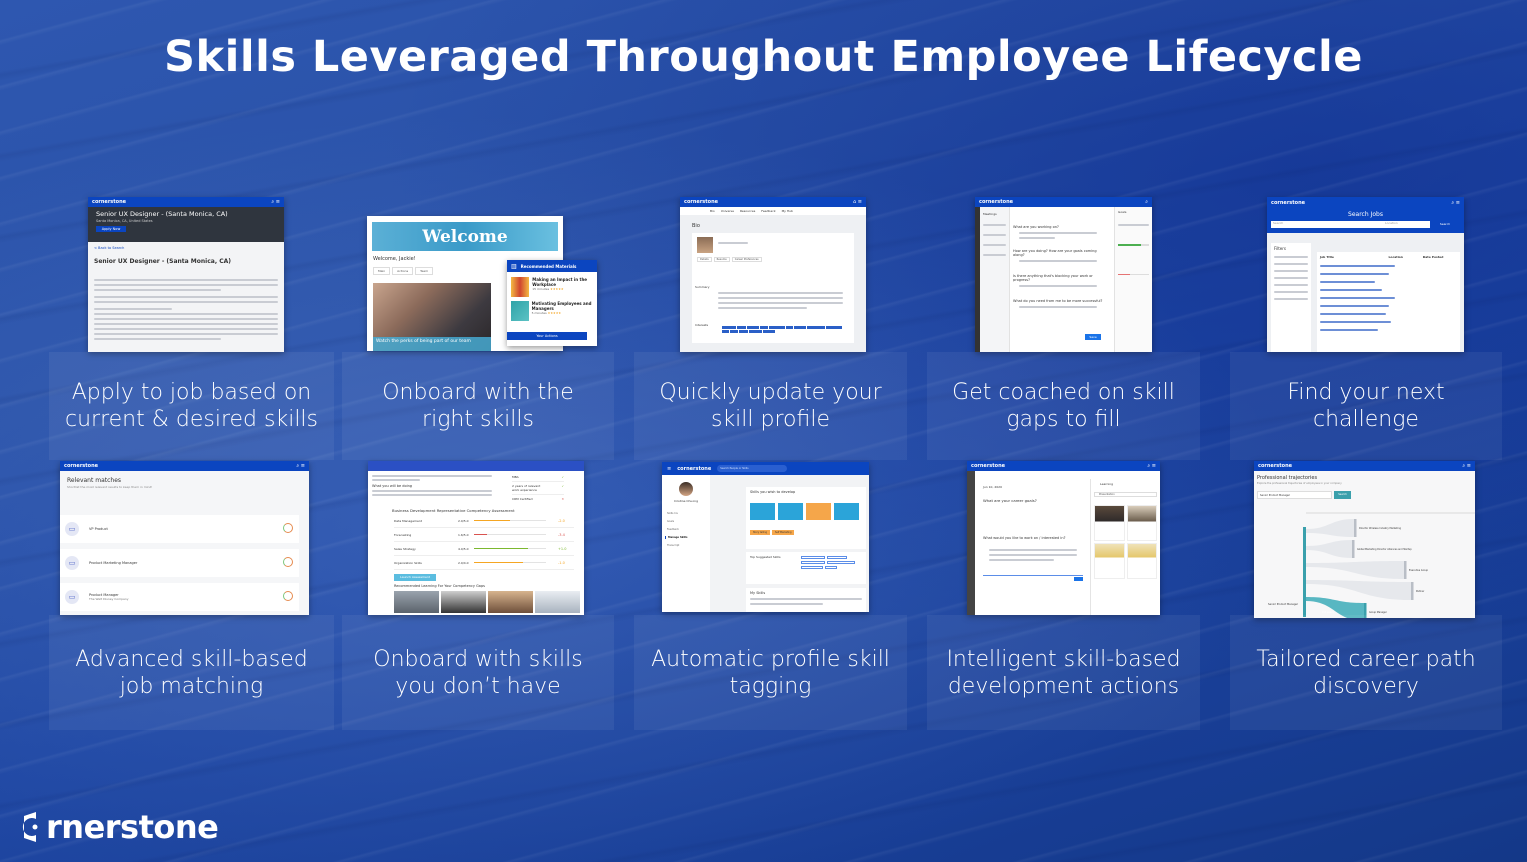 This screenshot has width=1527, height=862. What do you see at coordinates (770, 672) in the screenshot?
I see `caption-card-tagging: Automatic profile skill tagging` at bounding box center [770, 672].